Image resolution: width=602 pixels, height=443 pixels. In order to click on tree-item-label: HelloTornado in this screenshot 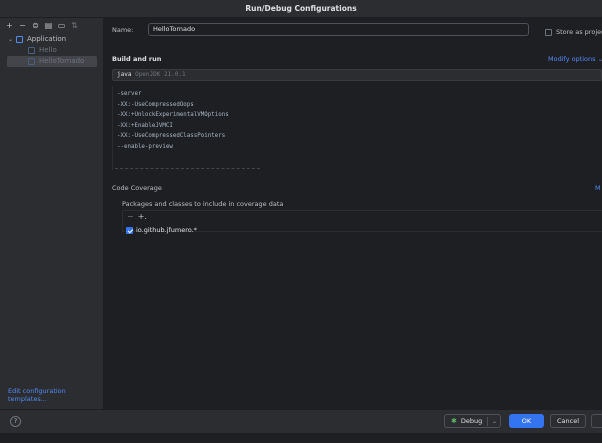, I will do `click(62, 61)`.